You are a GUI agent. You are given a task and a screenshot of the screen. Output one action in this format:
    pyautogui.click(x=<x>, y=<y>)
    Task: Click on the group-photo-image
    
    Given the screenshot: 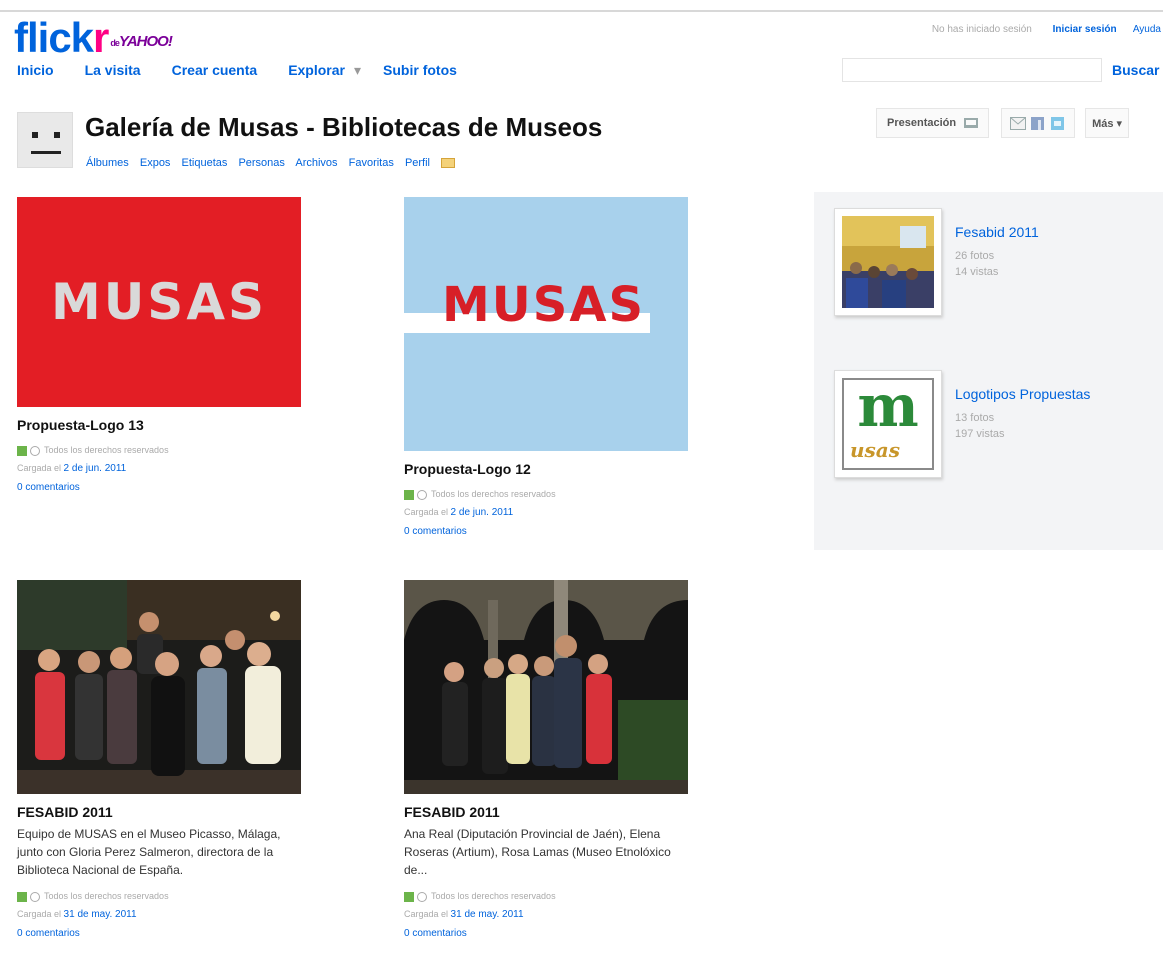 What is the action you would take?
    pyautogui.click(x=159, y=687)
    